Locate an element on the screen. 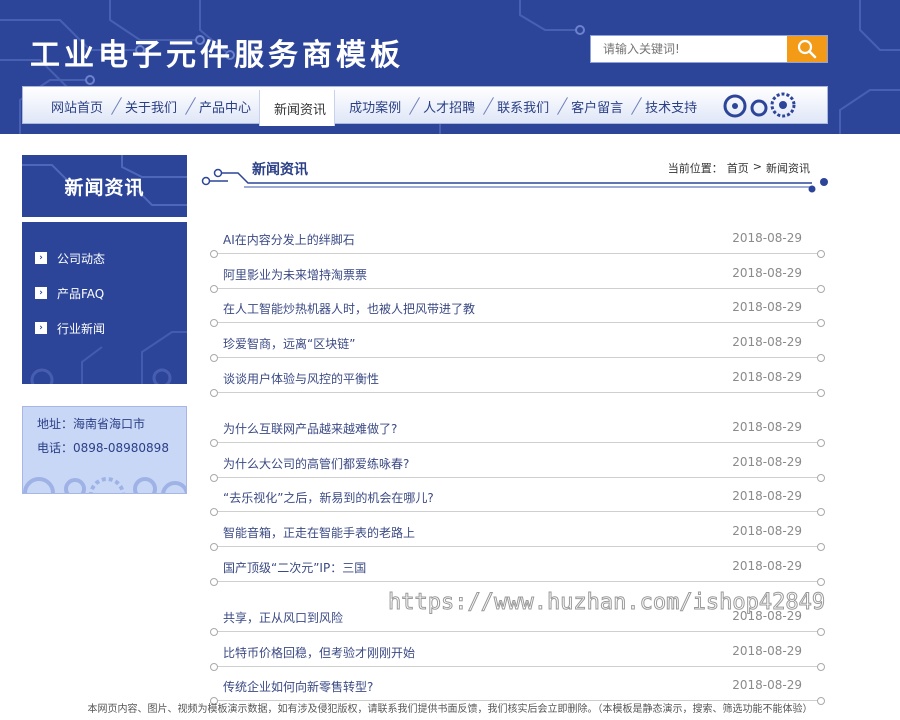 The height and width of the screenshot is (720, 900). sidebar-item-label: 行业新闻 is located at coordinates (81, 328).